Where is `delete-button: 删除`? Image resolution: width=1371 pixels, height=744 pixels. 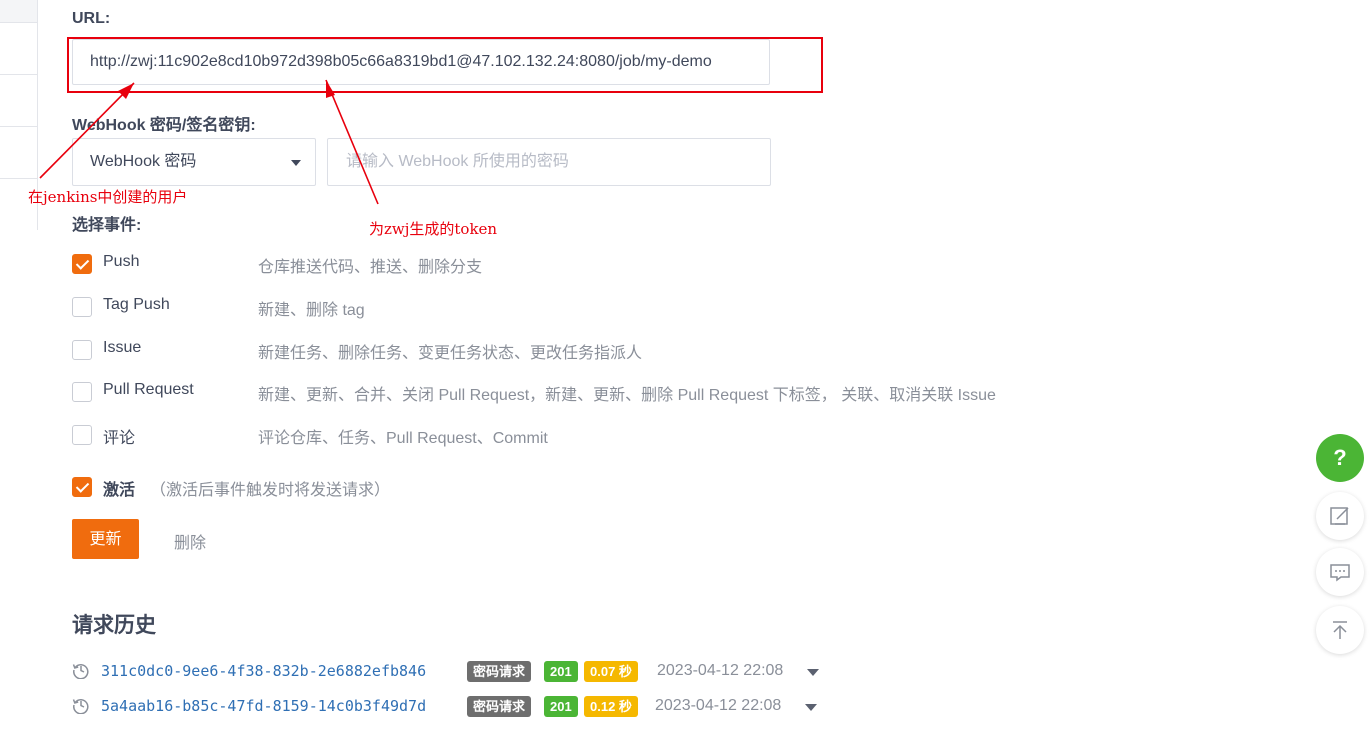
delete-button: 删除 is located at coordinates (190, 541).